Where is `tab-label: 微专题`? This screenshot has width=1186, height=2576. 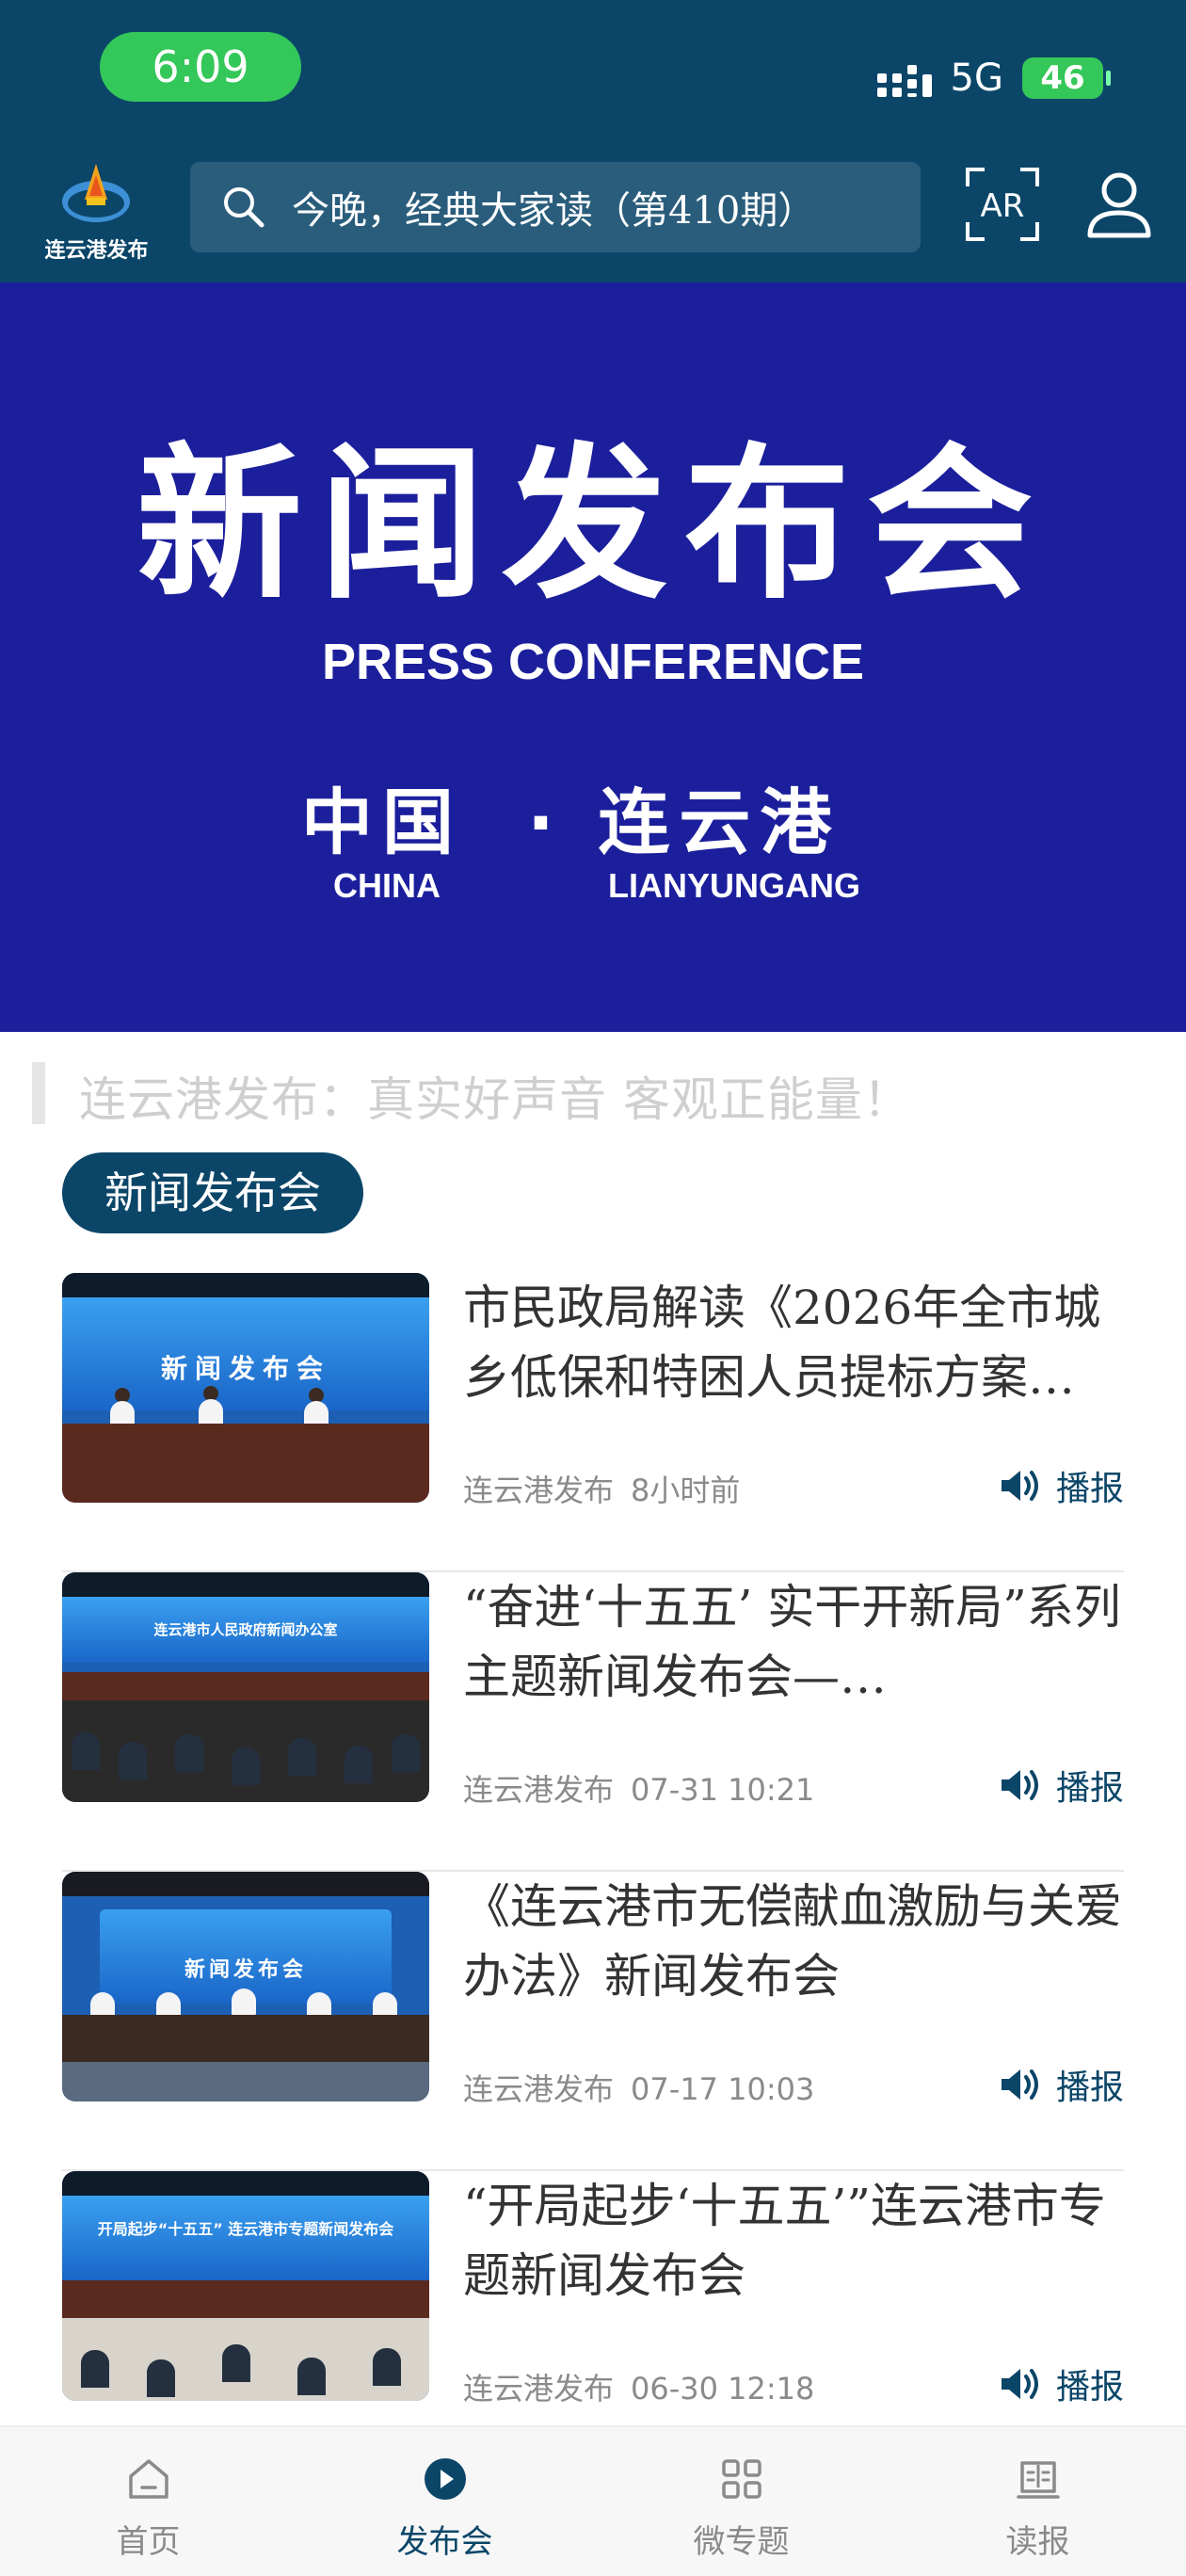
tab-label: 微专题 is located at coordinates (741, 2542).